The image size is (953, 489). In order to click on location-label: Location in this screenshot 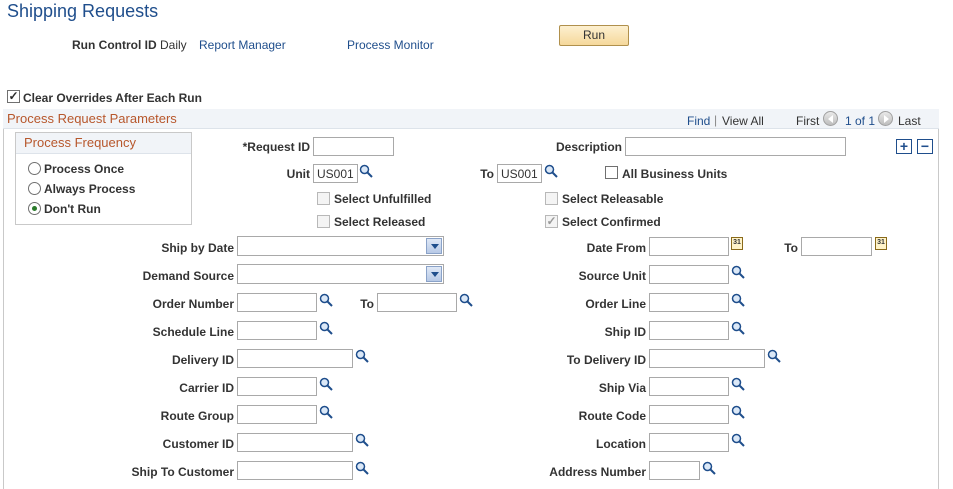, I will do `click(621, 444)`.